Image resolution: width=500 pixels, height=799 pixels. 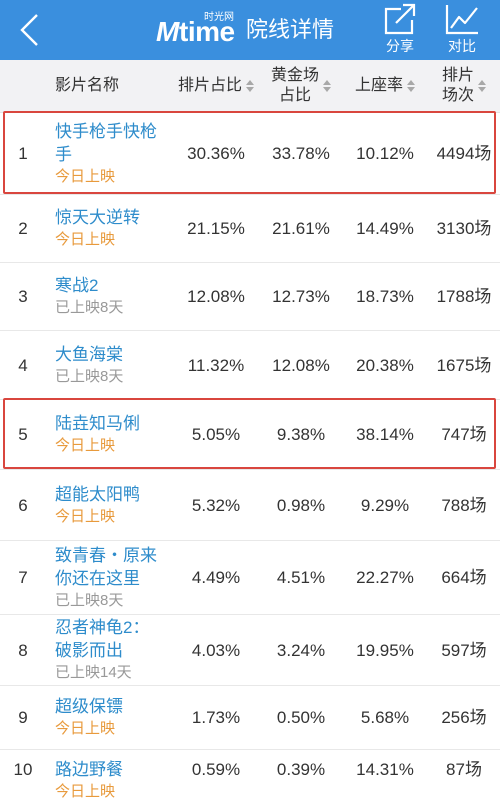 I want to click on schedule-share-header: 排片占比, so click(x=216, y=86).